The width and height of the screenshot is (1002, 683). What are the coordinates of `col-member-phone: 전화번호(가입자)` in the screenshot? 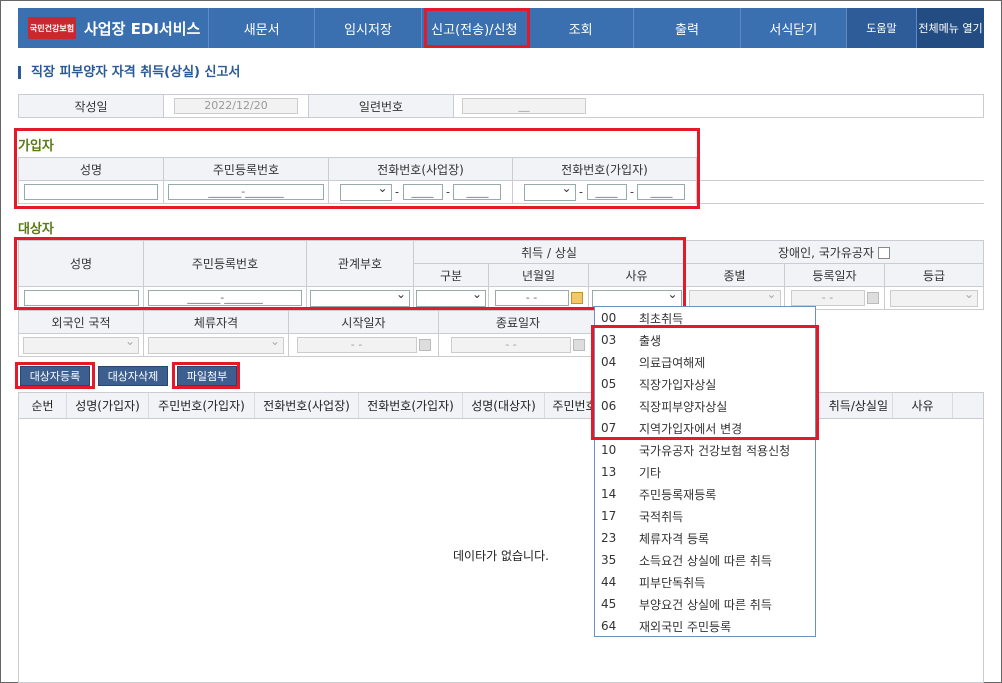 It's located at (411, 405).